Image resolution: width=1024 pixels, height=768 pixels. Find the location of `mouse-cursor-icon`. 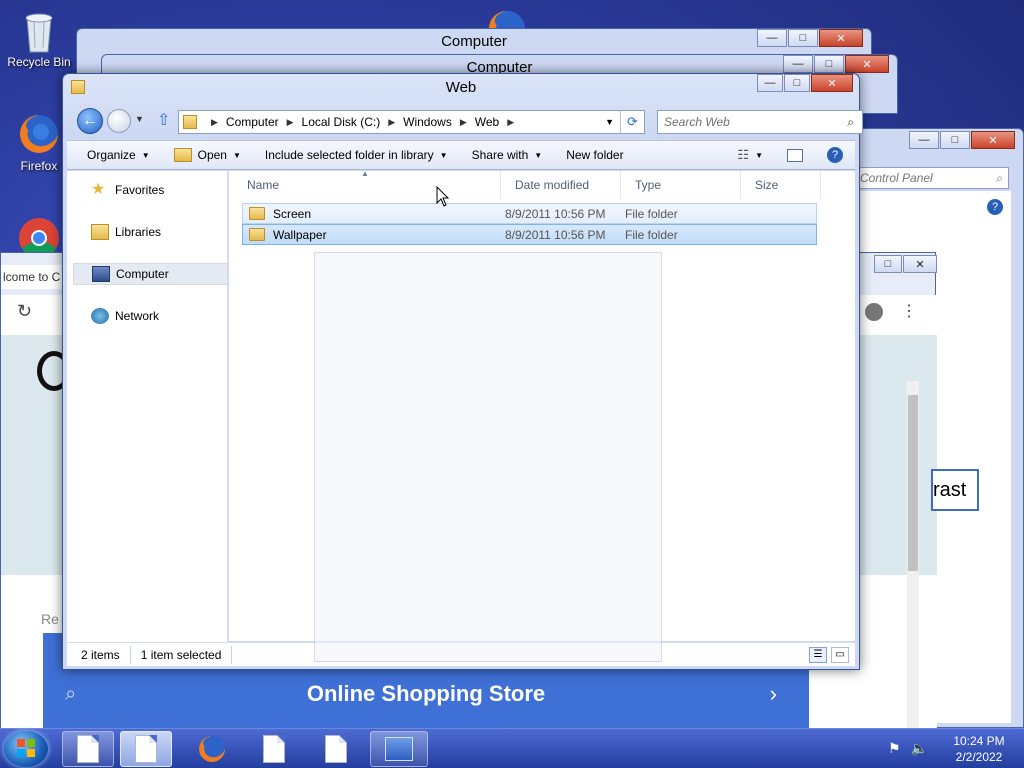

mouse-cursor-icon is located at coordinates (443, 198).